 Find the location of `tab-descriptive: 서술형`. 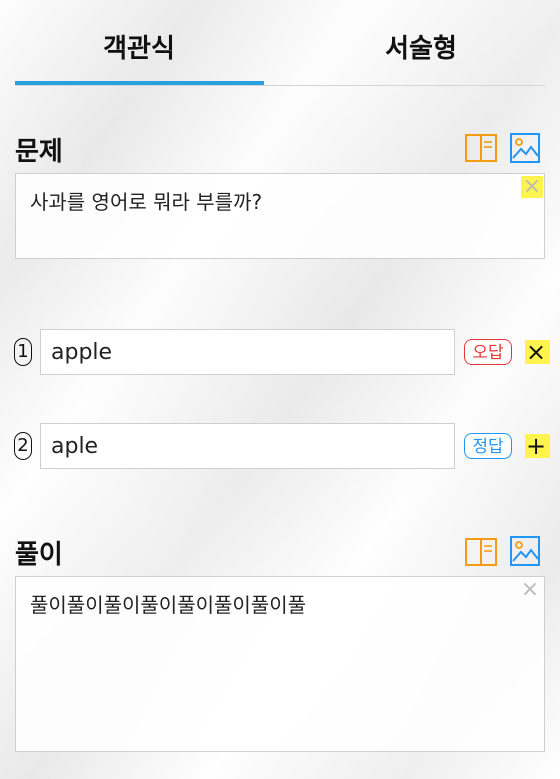

tab-descriptive: 서술형 is located at coordinates (421, 46).